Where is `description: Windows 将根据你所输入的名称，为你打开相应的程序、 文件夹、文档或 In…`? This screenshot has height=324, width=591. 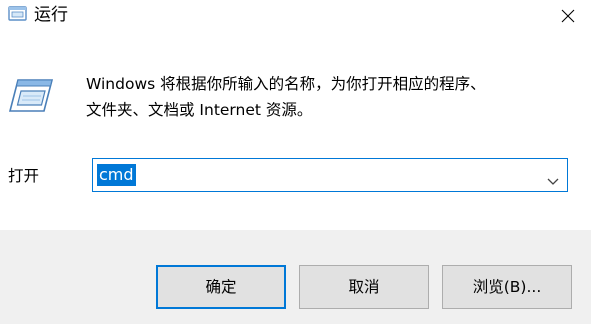
description: Windows 将根据你所输入的名称，为你打开相应的程序、 文件夹、文档或 In… is located at coordinates (331, 97).